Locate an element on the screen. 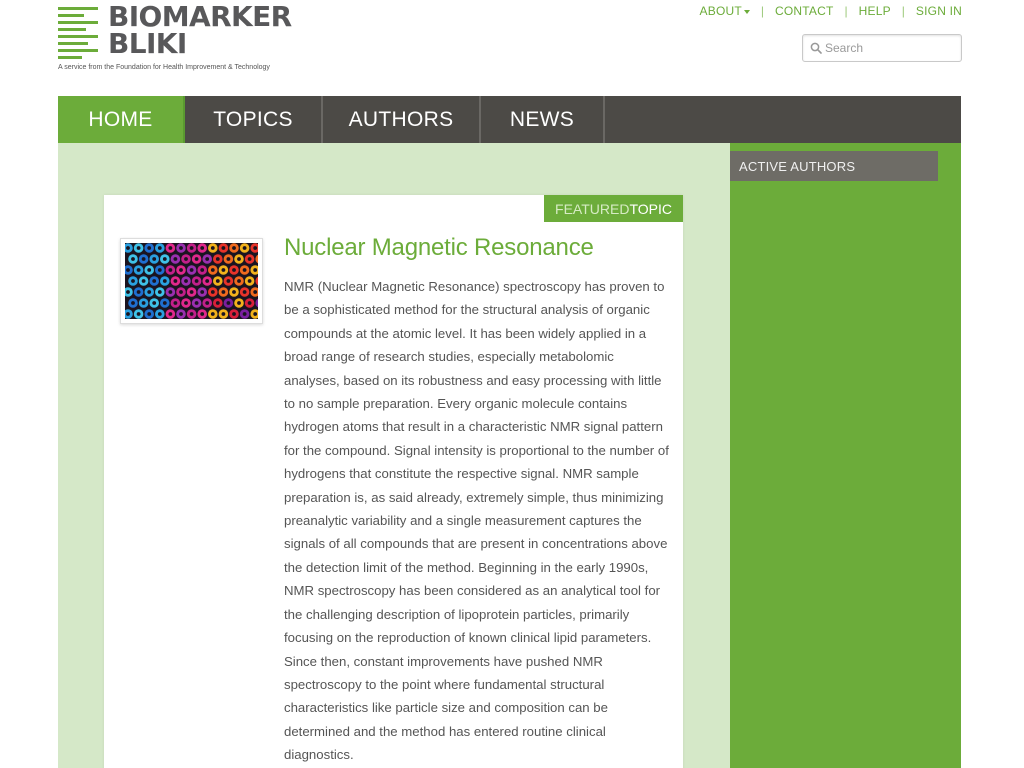 This screenshot has height=768, width=1024. colorful-tubes-photo is located at coordinates (191, 281).